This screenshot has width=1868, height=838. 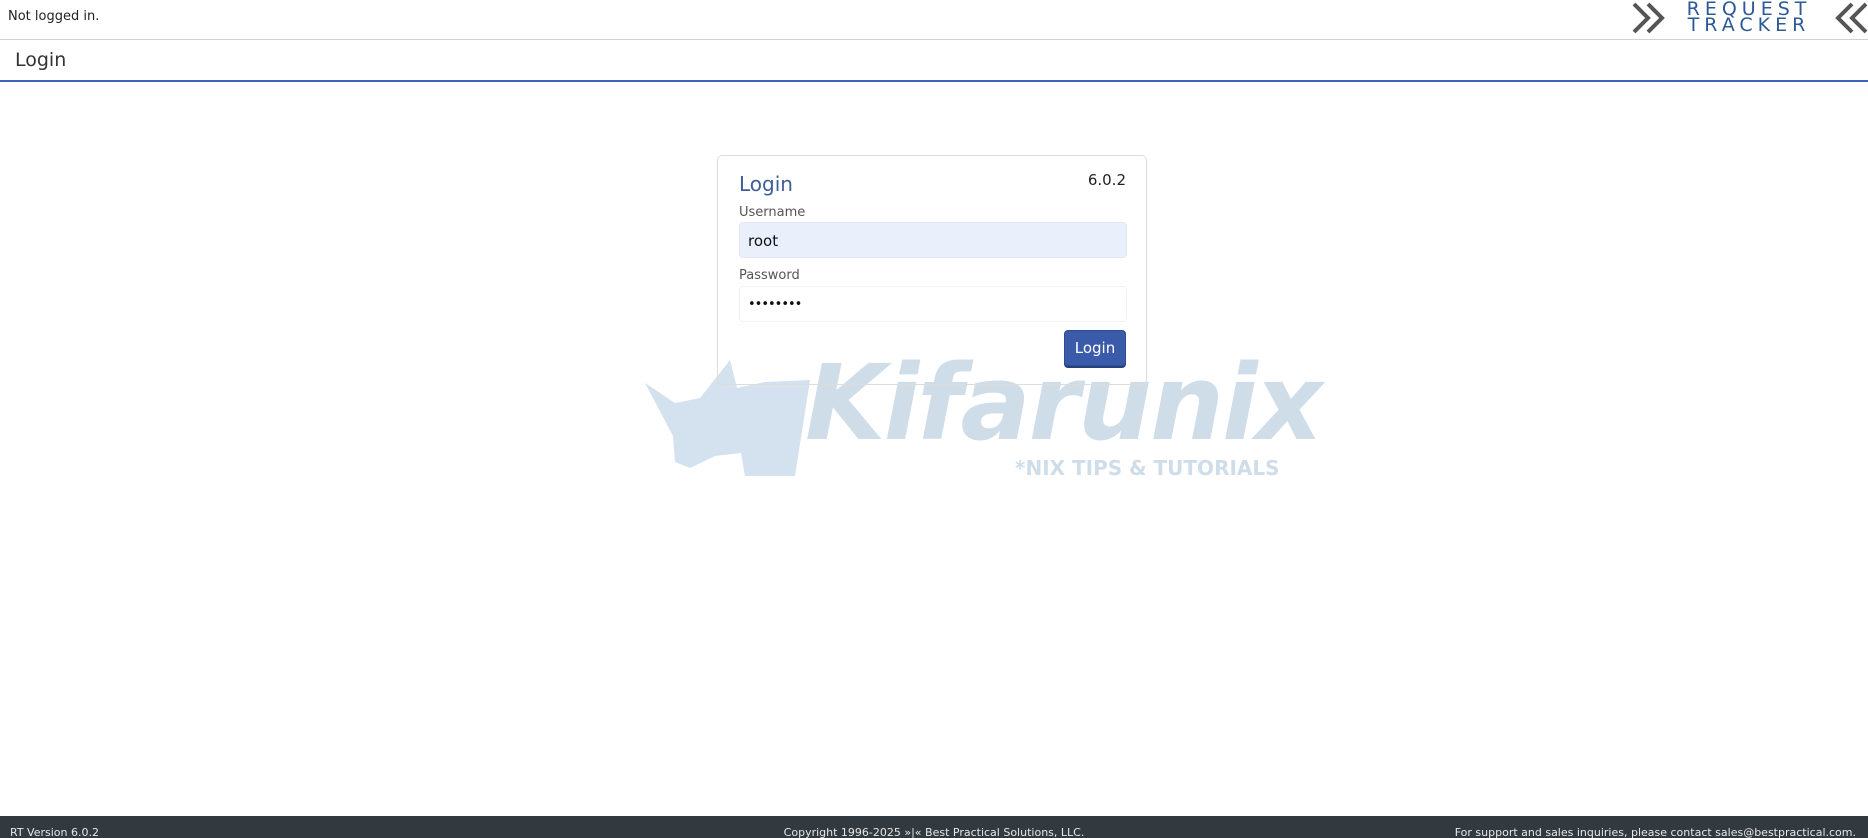 I want to click on request-tracker-logo: REQUEST TRACKER, so click(x=1748, y=18).